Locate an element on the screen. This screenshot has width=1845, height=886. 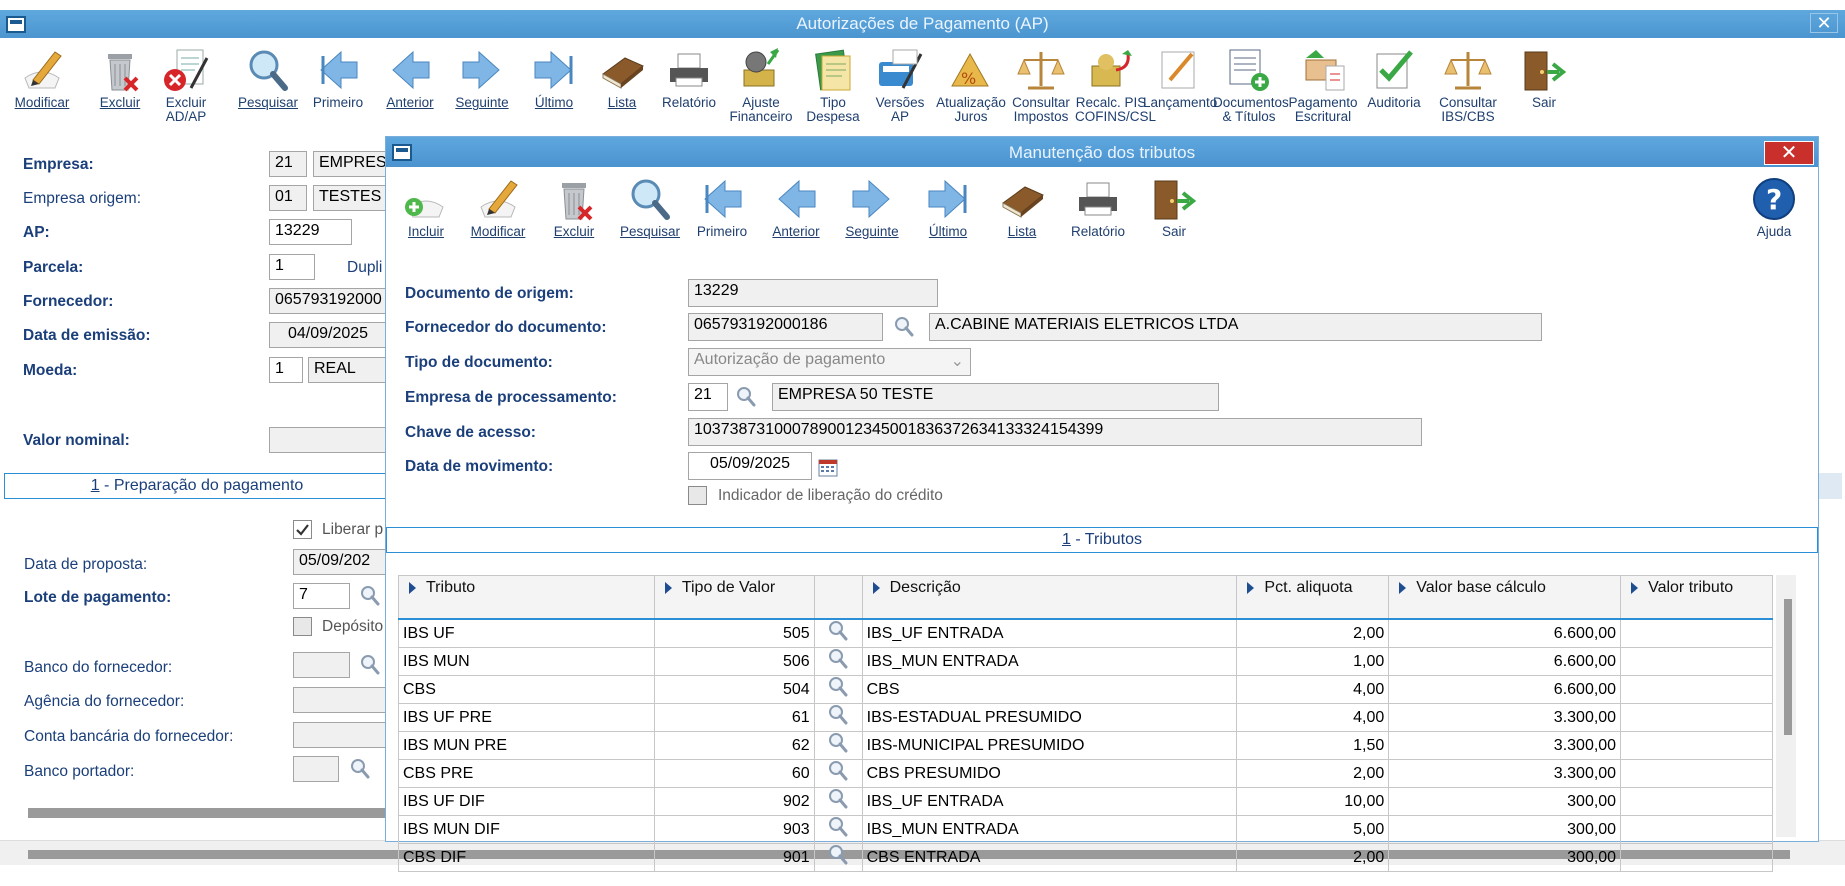
table-row: CBS PRE 60 CBS PRESUMIDO 2,00 3.300,00 is located at coordinates (1085, 773).